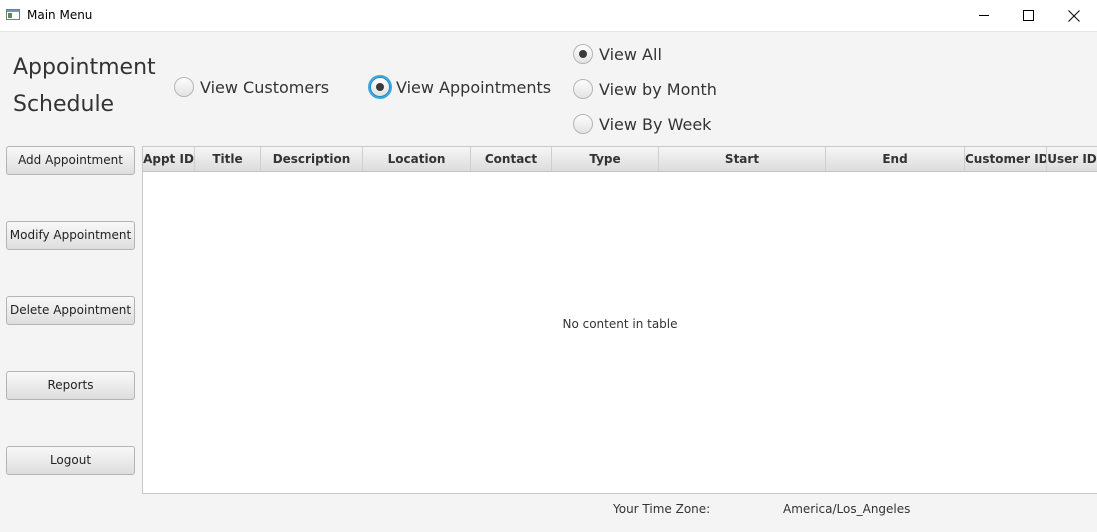 Image resolution: width=1097 pixels, height=532 pixels. I want to click on view-all-radio: View All, so click(617, 54).